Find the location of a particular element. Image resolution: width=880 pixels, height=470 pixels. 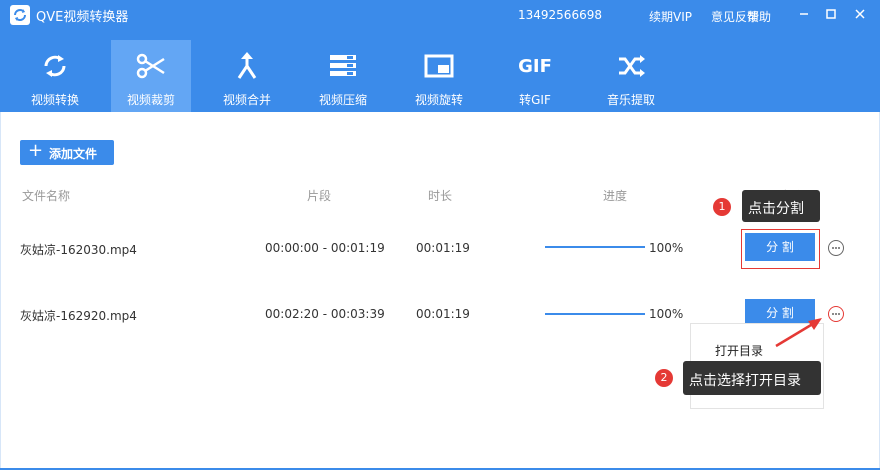

annotation-arrow is located at coordinates (798, 333).